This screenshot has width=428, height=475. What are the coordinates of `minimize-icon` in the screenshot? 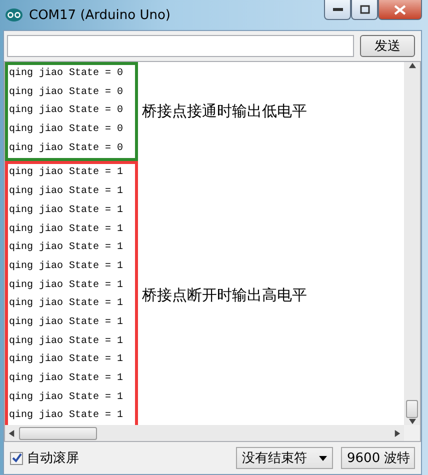 It's located at (337, 10).